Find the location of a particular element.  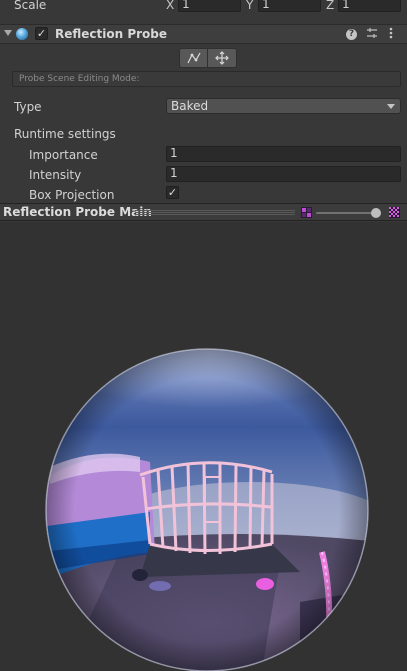

scale-z-label: Z is located at coordinates (330, 6).